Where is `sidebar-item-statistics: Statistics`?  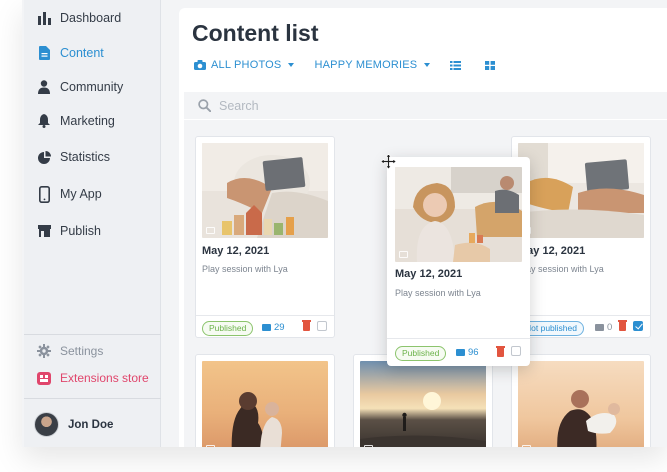 sidebar-item-statistics: Statistics is located at coordinates (73, 157).